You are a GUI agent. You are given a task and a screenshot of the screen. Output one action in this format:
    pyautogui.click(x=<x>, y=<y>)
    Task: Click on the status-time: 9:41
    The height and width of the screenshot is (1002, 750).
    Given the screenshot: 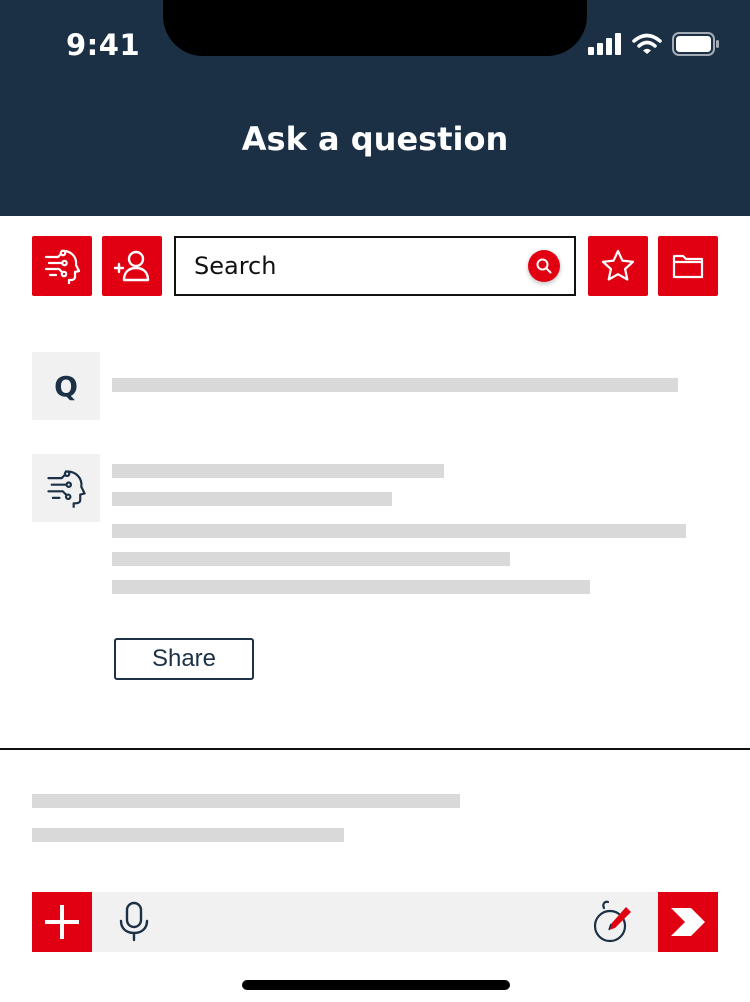 What is the action you would take?
    pyautogui.click(x=103, y=45)
    